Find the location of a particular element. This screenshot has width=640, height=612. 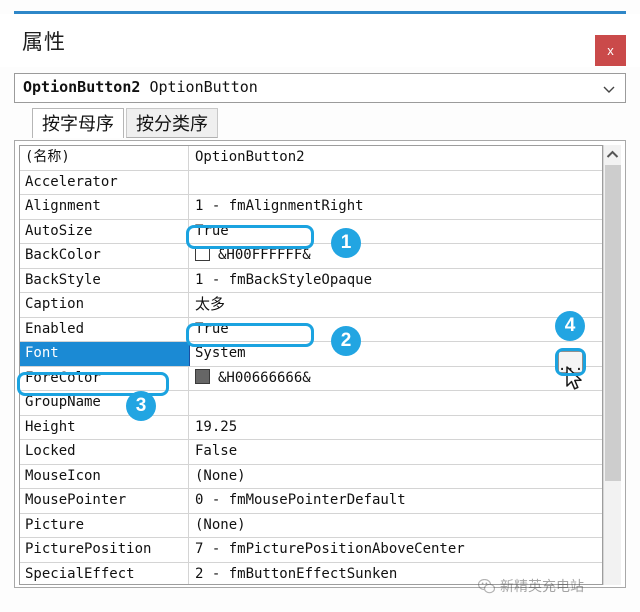

object-type: OptionButton is located at coordinates (203, 87).